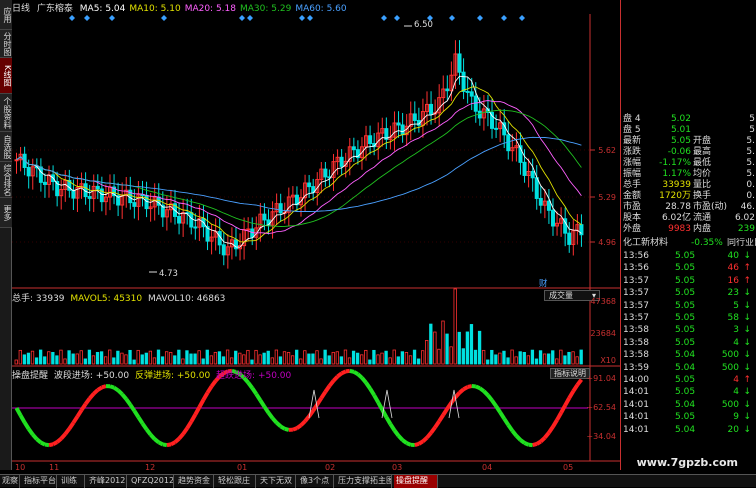 This screenshot has height=488, width=756. What do you see at coordinates (39, 481) in the screenshot?
I see `bottom-tab-1: 指标平台` at bounding box center [39, 481].